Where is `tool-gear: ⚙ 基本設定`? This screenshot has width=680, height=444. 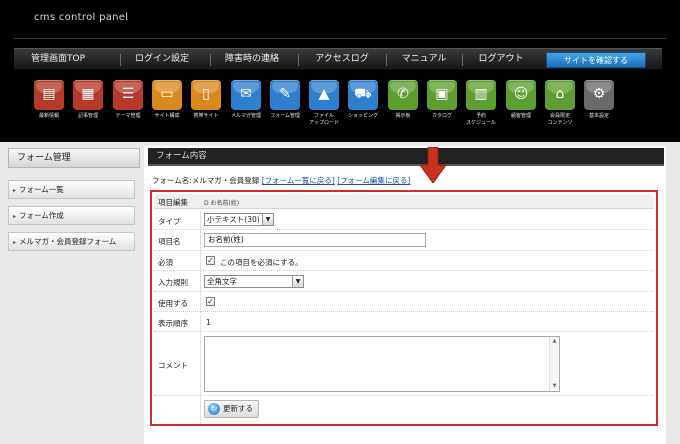 tool-gear: ⚙ 基本設定 is located at coordinates (599, 100).